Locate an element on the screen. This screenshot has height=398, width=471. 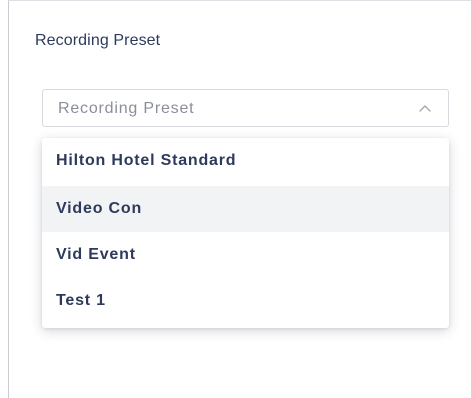
option-vid-event: Vid Event is located at coordinates (245, 255).